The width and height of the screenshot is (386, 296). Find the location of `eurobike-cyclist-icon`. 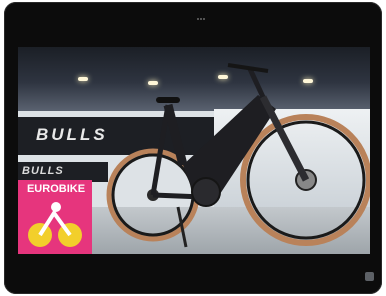

eurobike-cyclist-icon is located at coordinates (55, 224).